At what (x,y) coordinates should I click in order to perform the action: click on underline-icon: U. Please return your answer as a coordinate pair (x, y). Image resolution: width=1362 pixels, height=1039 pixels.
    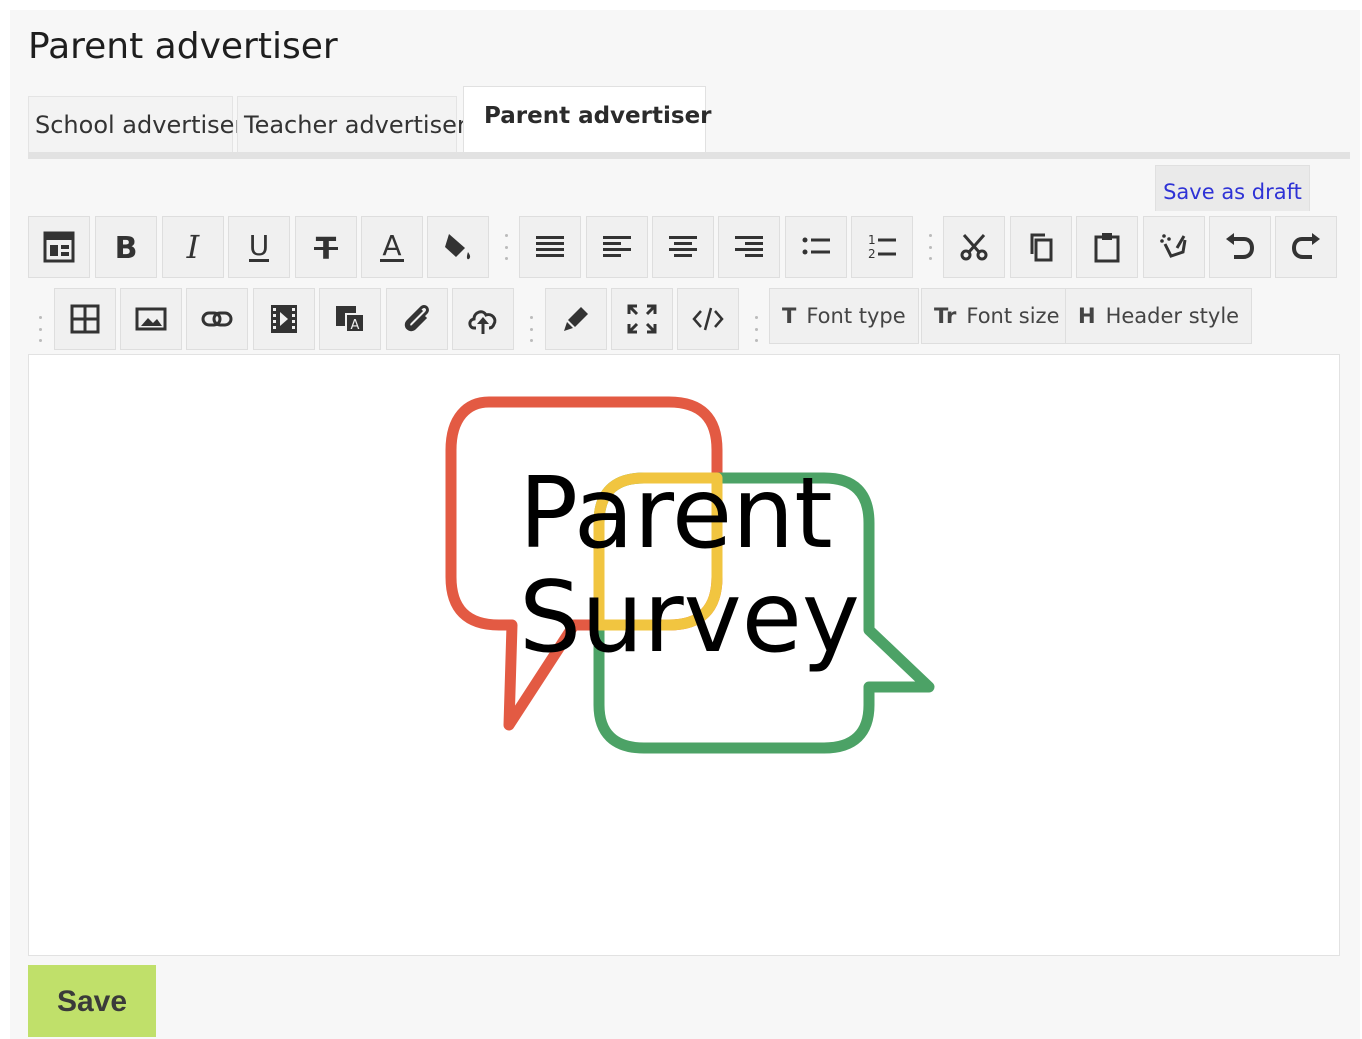
    Looking at the image, I should click on (259, 246).